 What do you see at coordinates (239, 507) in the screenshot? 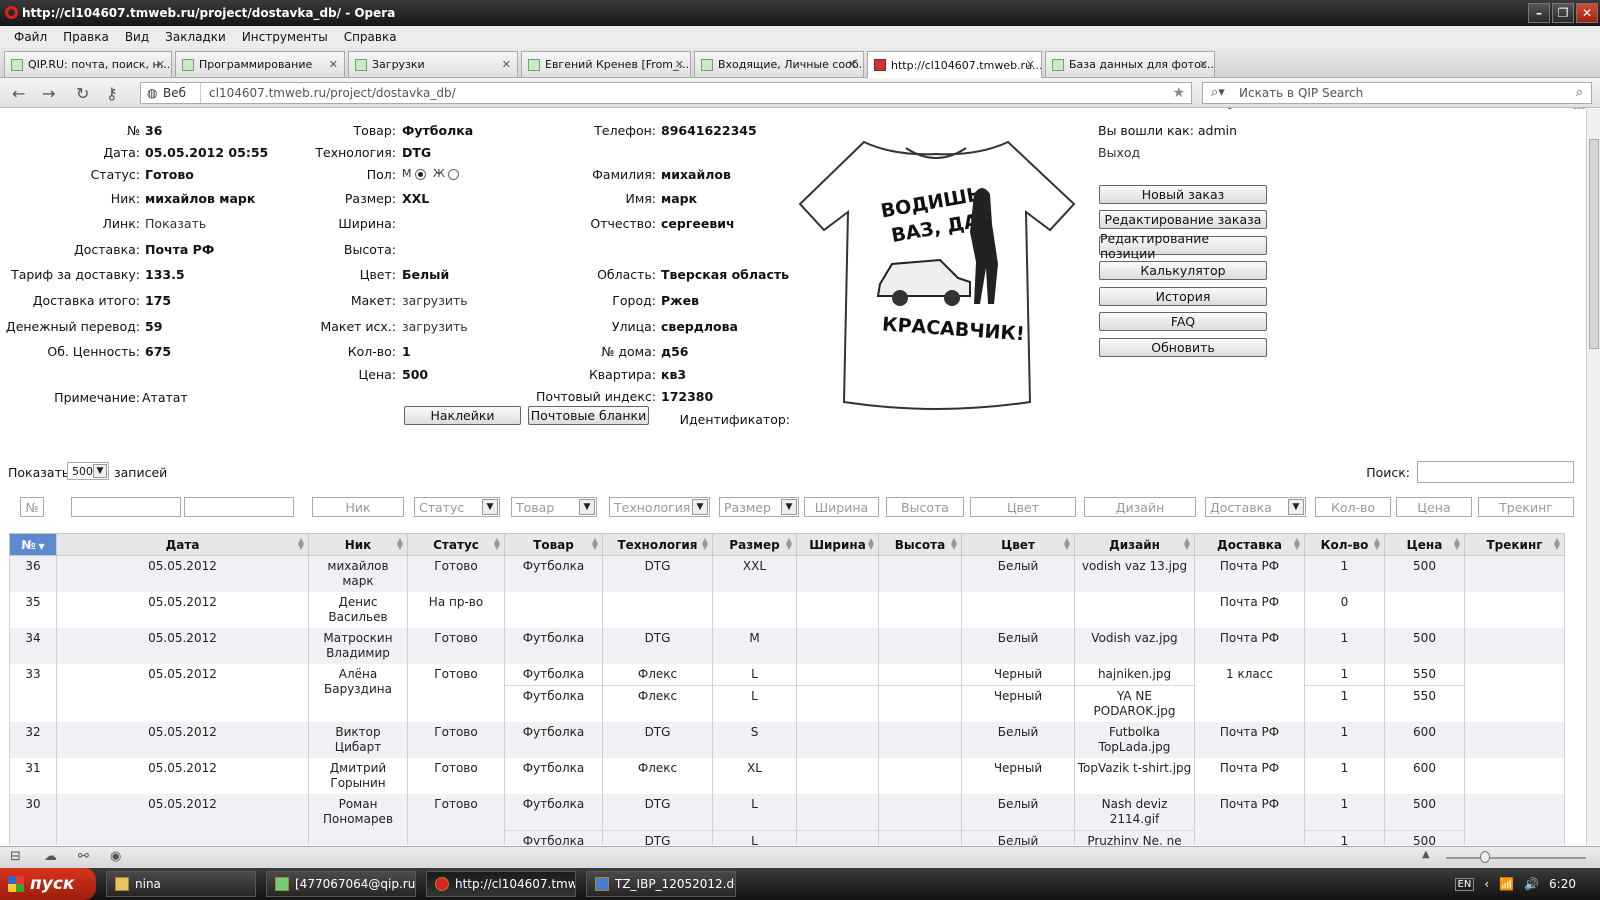
I see `filter-date-to` at bounding box center [239, 507].